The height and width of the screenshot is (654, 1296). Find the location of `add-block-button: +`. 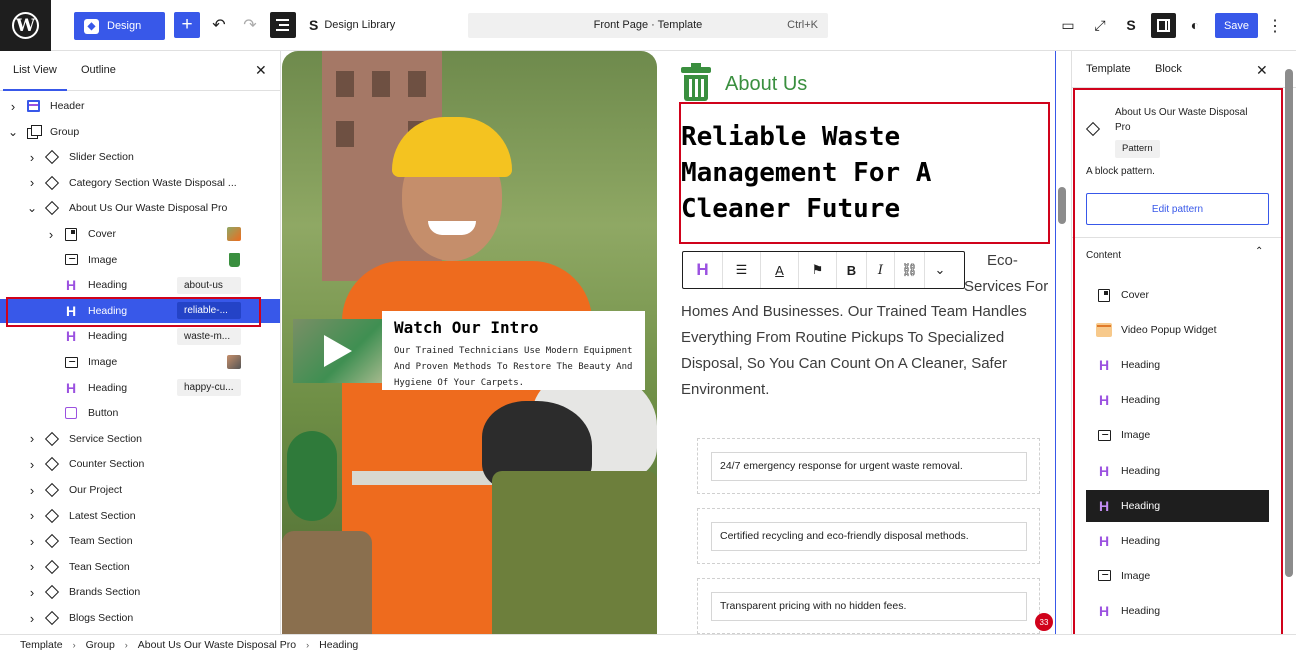

add-block-button: + is located at coordinates (187, 25).